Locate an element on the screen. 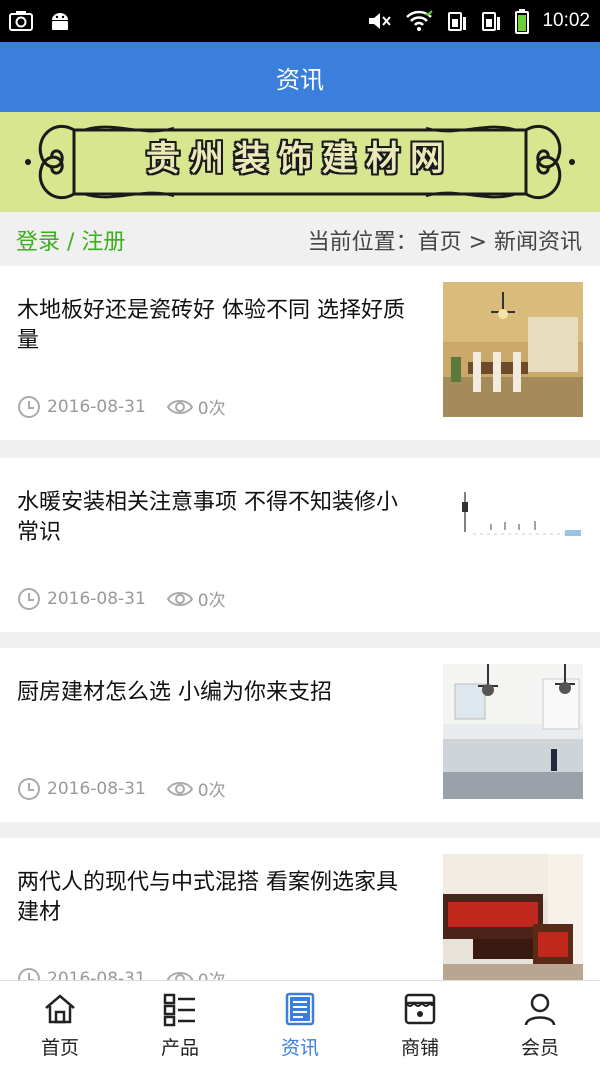 The image size is (600, 1067). site-banner: 贵州装饰建材网 is located at coordinates (300, 162).